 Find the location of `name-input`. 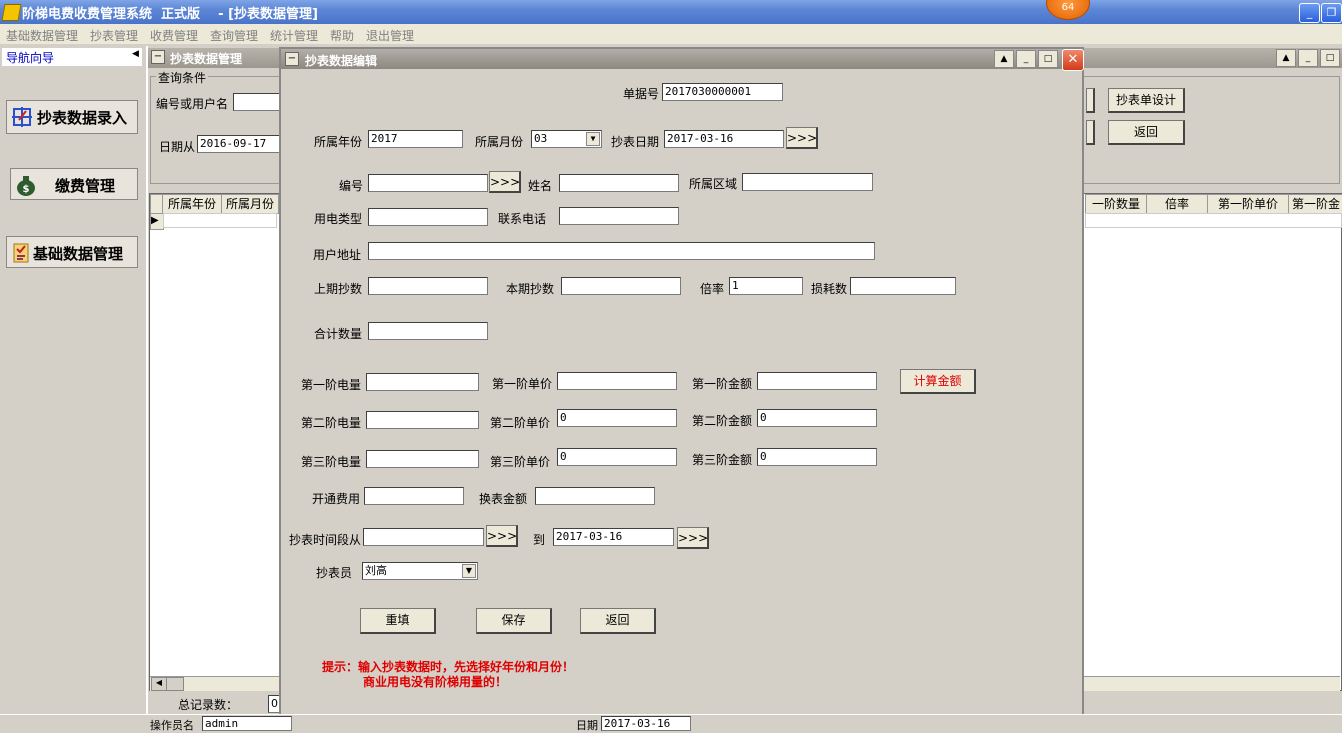

name-input is located at coordinates (619, 183).